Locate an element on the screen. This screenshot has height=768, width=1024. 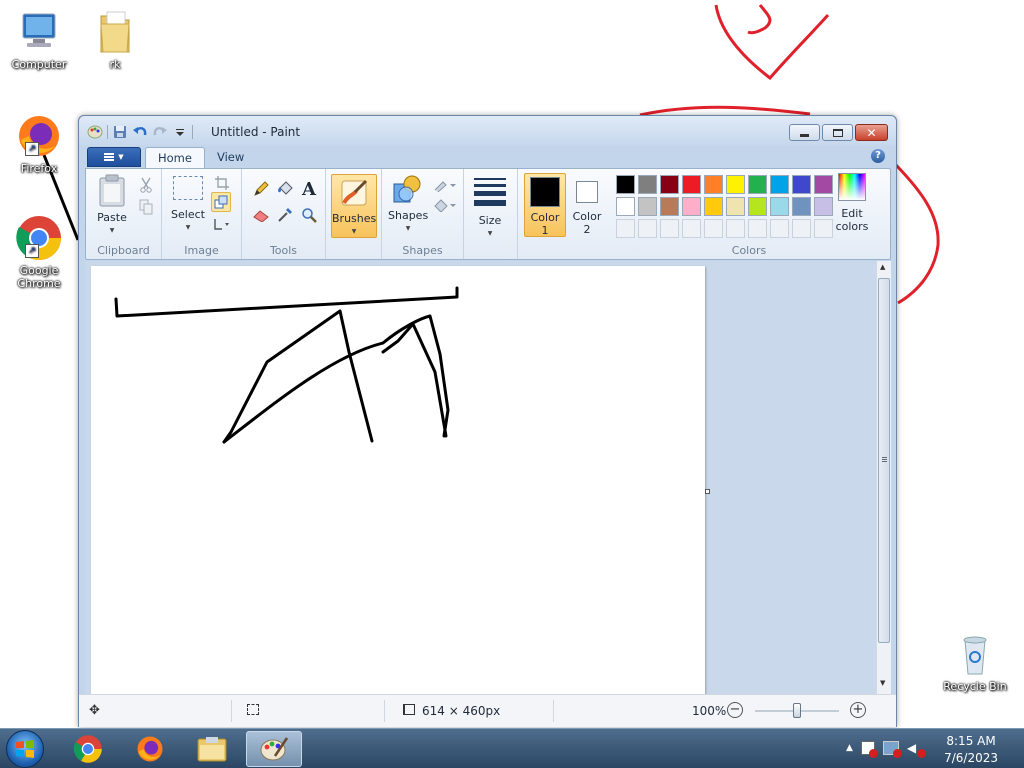
canvas-resize-handle is located at coordinates (707, 491).